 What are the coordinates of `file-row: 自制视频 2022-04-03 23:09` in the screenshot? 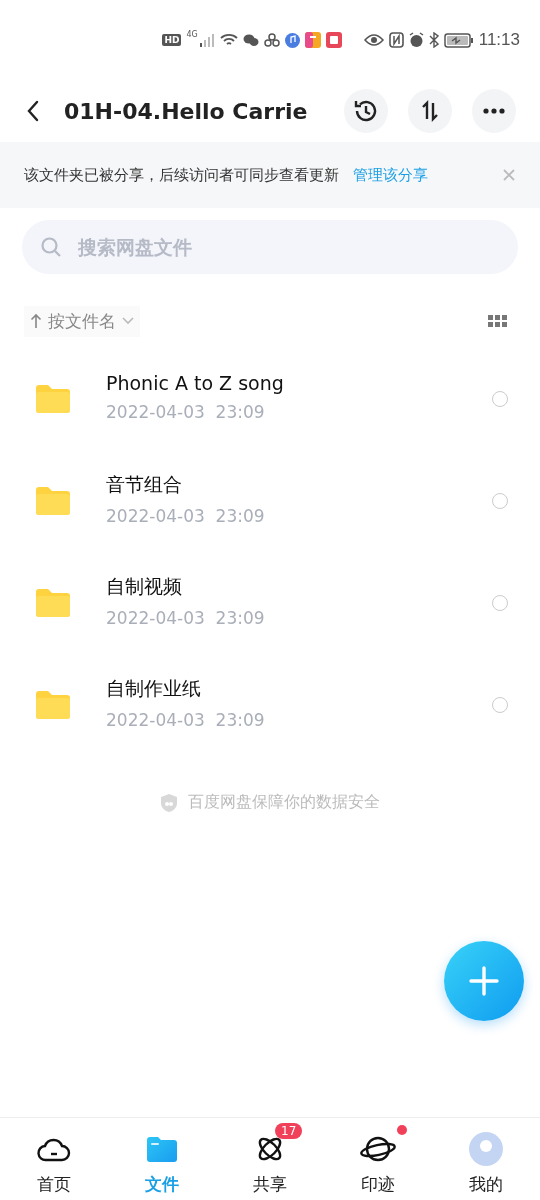 It's located at (270, 603).